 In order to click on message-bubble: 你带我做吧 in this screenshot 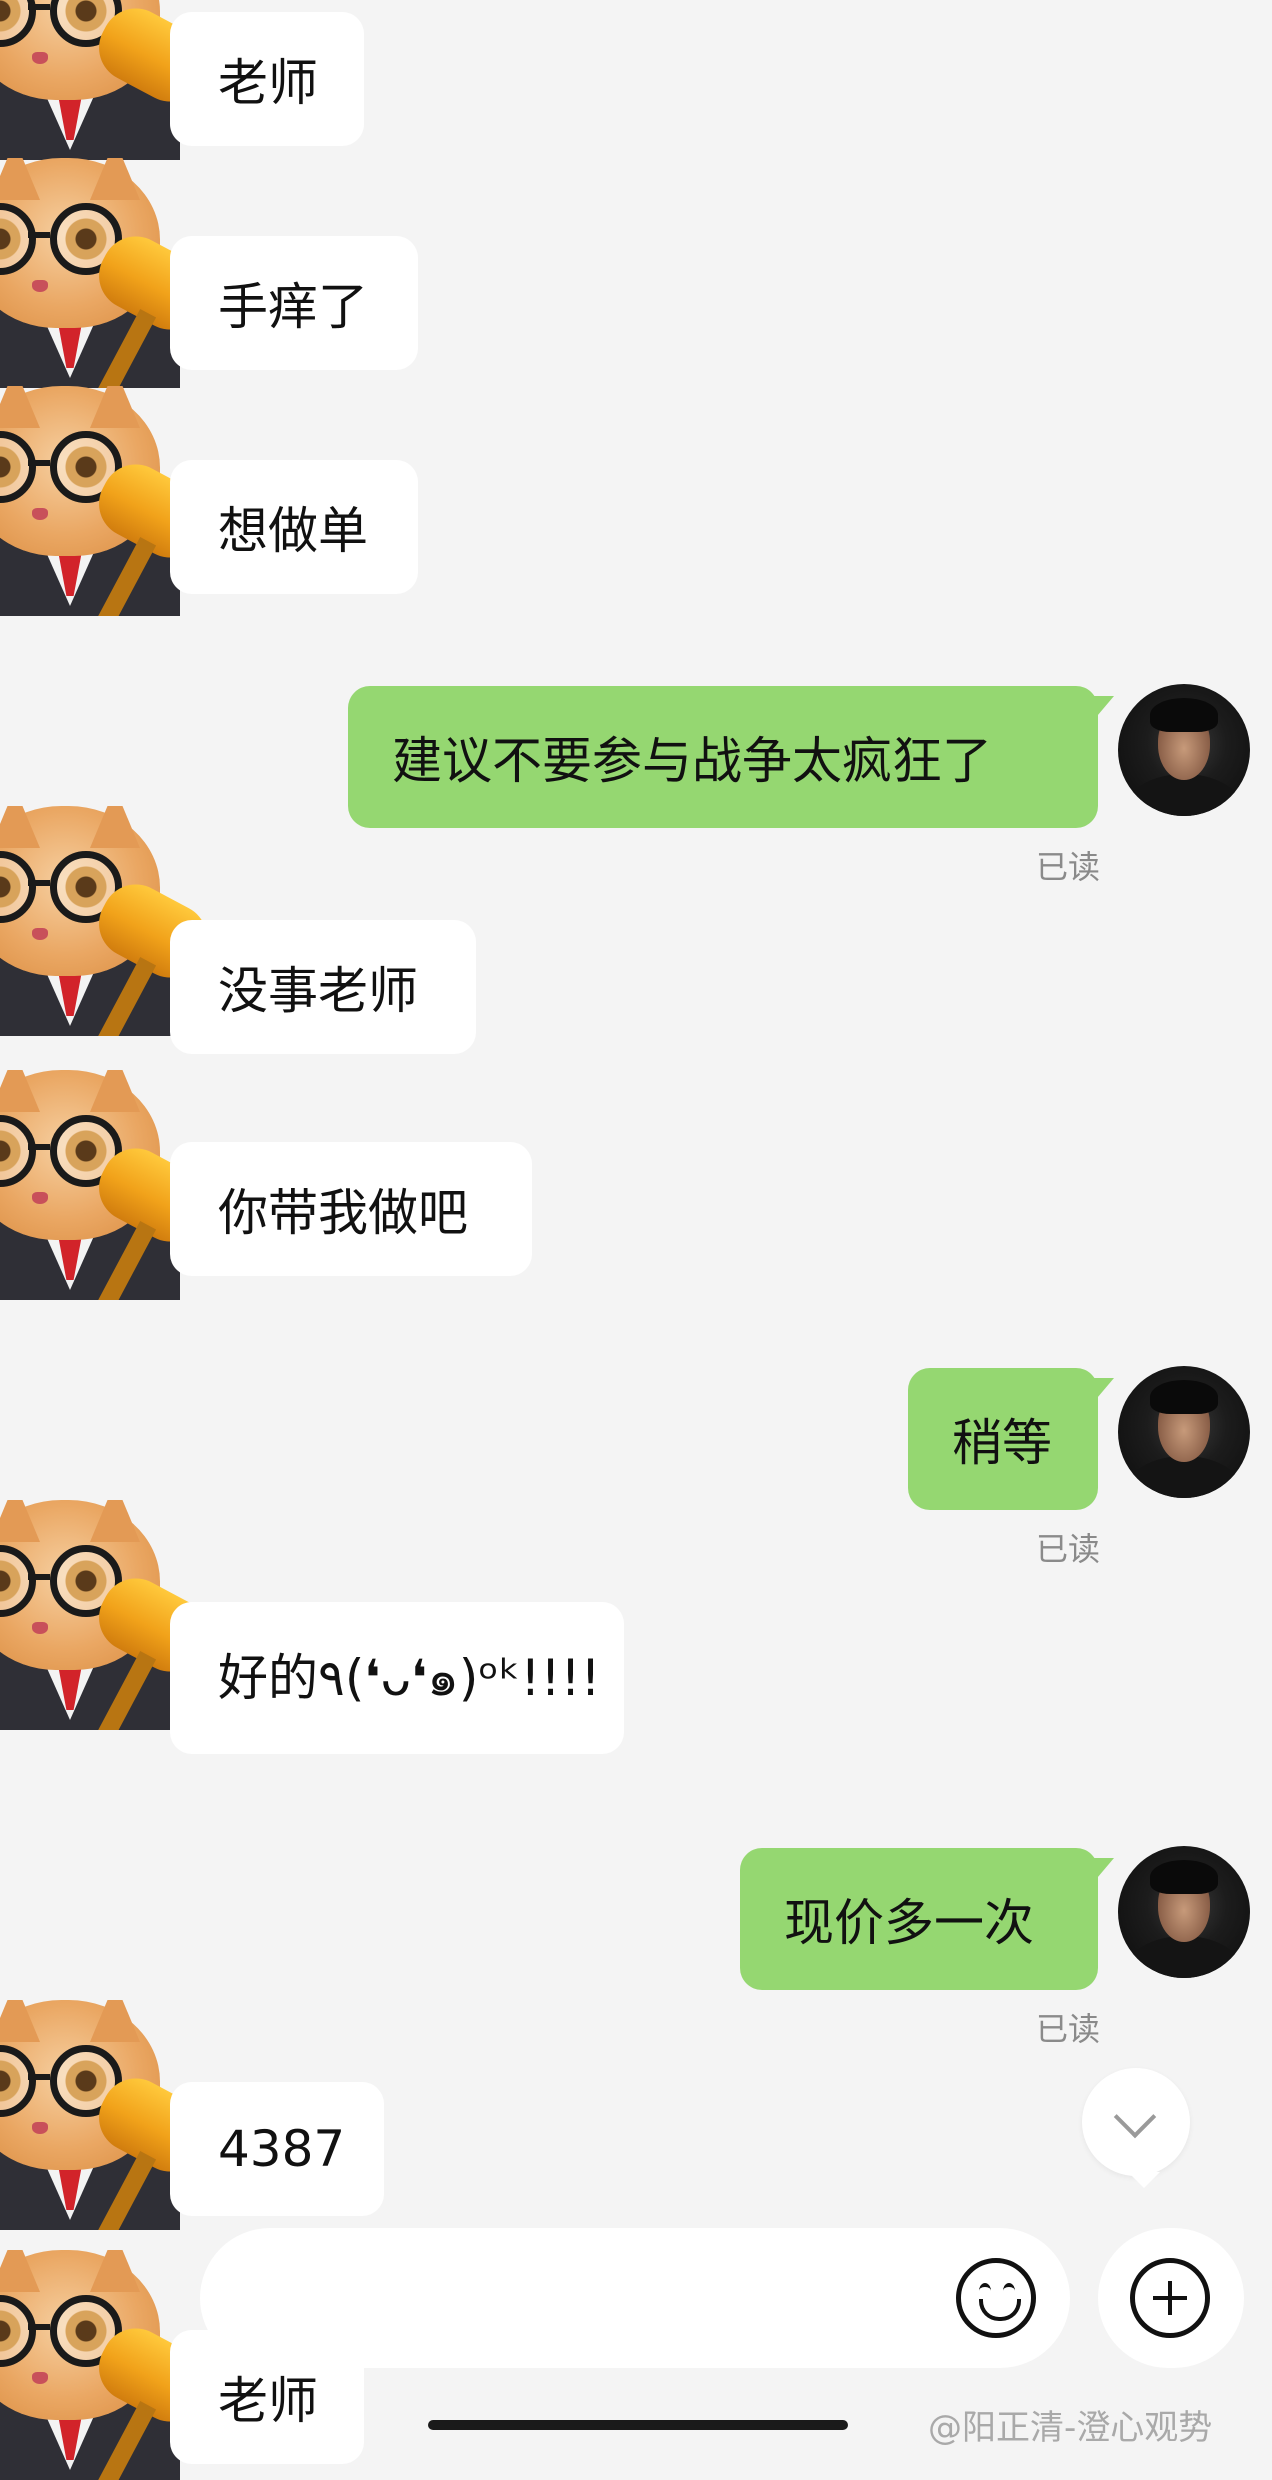, I will do `click(351, 1209)`.